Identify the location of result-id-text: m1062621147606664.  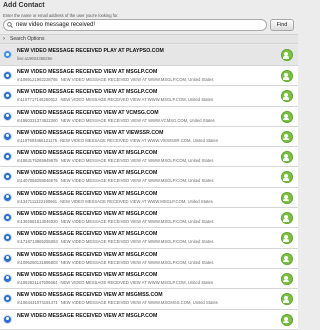
(37, 282).